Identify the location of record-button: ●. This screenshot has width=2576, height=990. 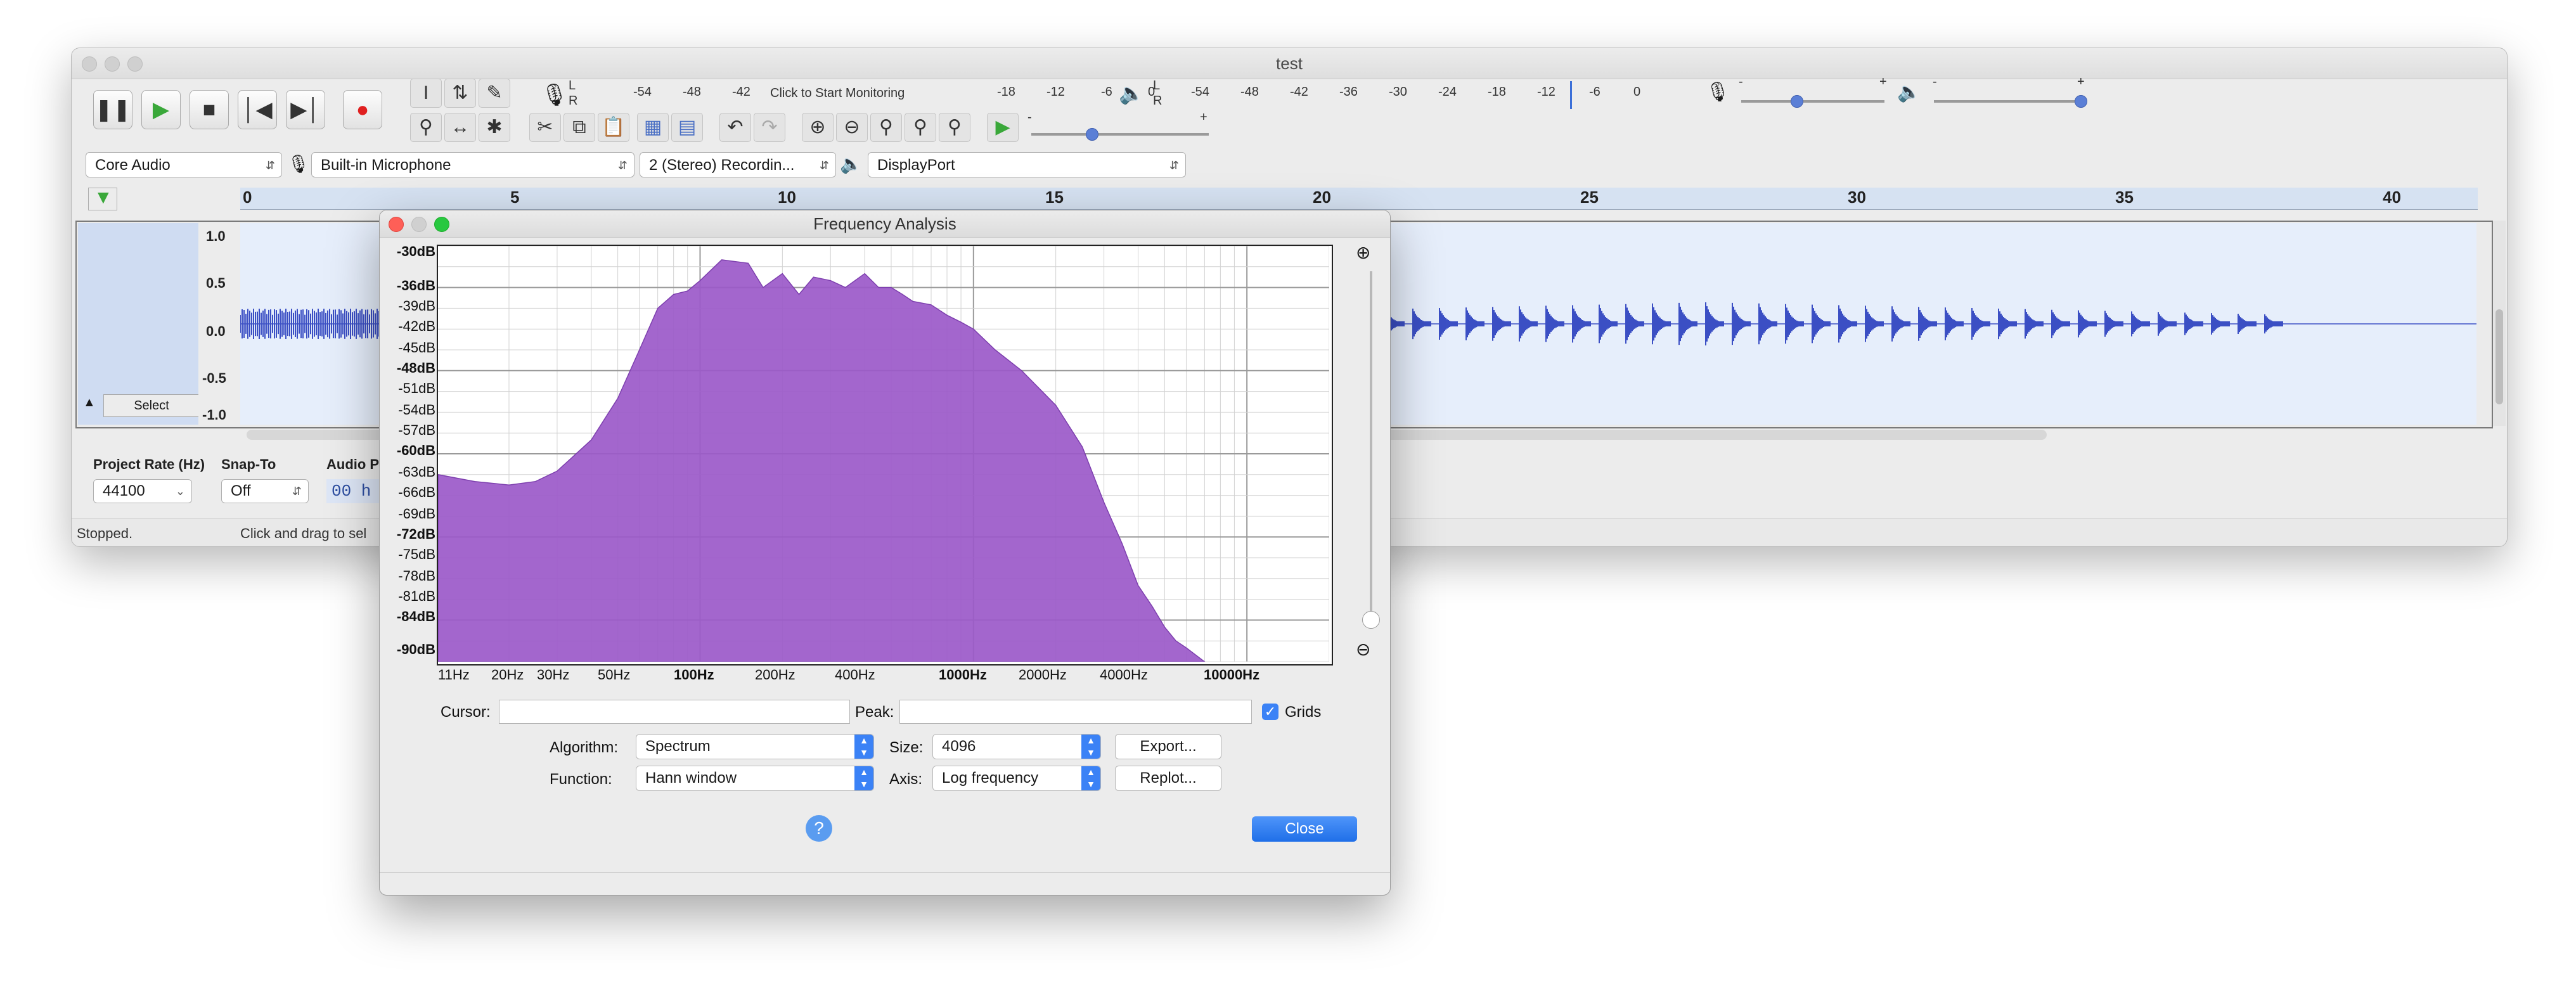
(362, 109).